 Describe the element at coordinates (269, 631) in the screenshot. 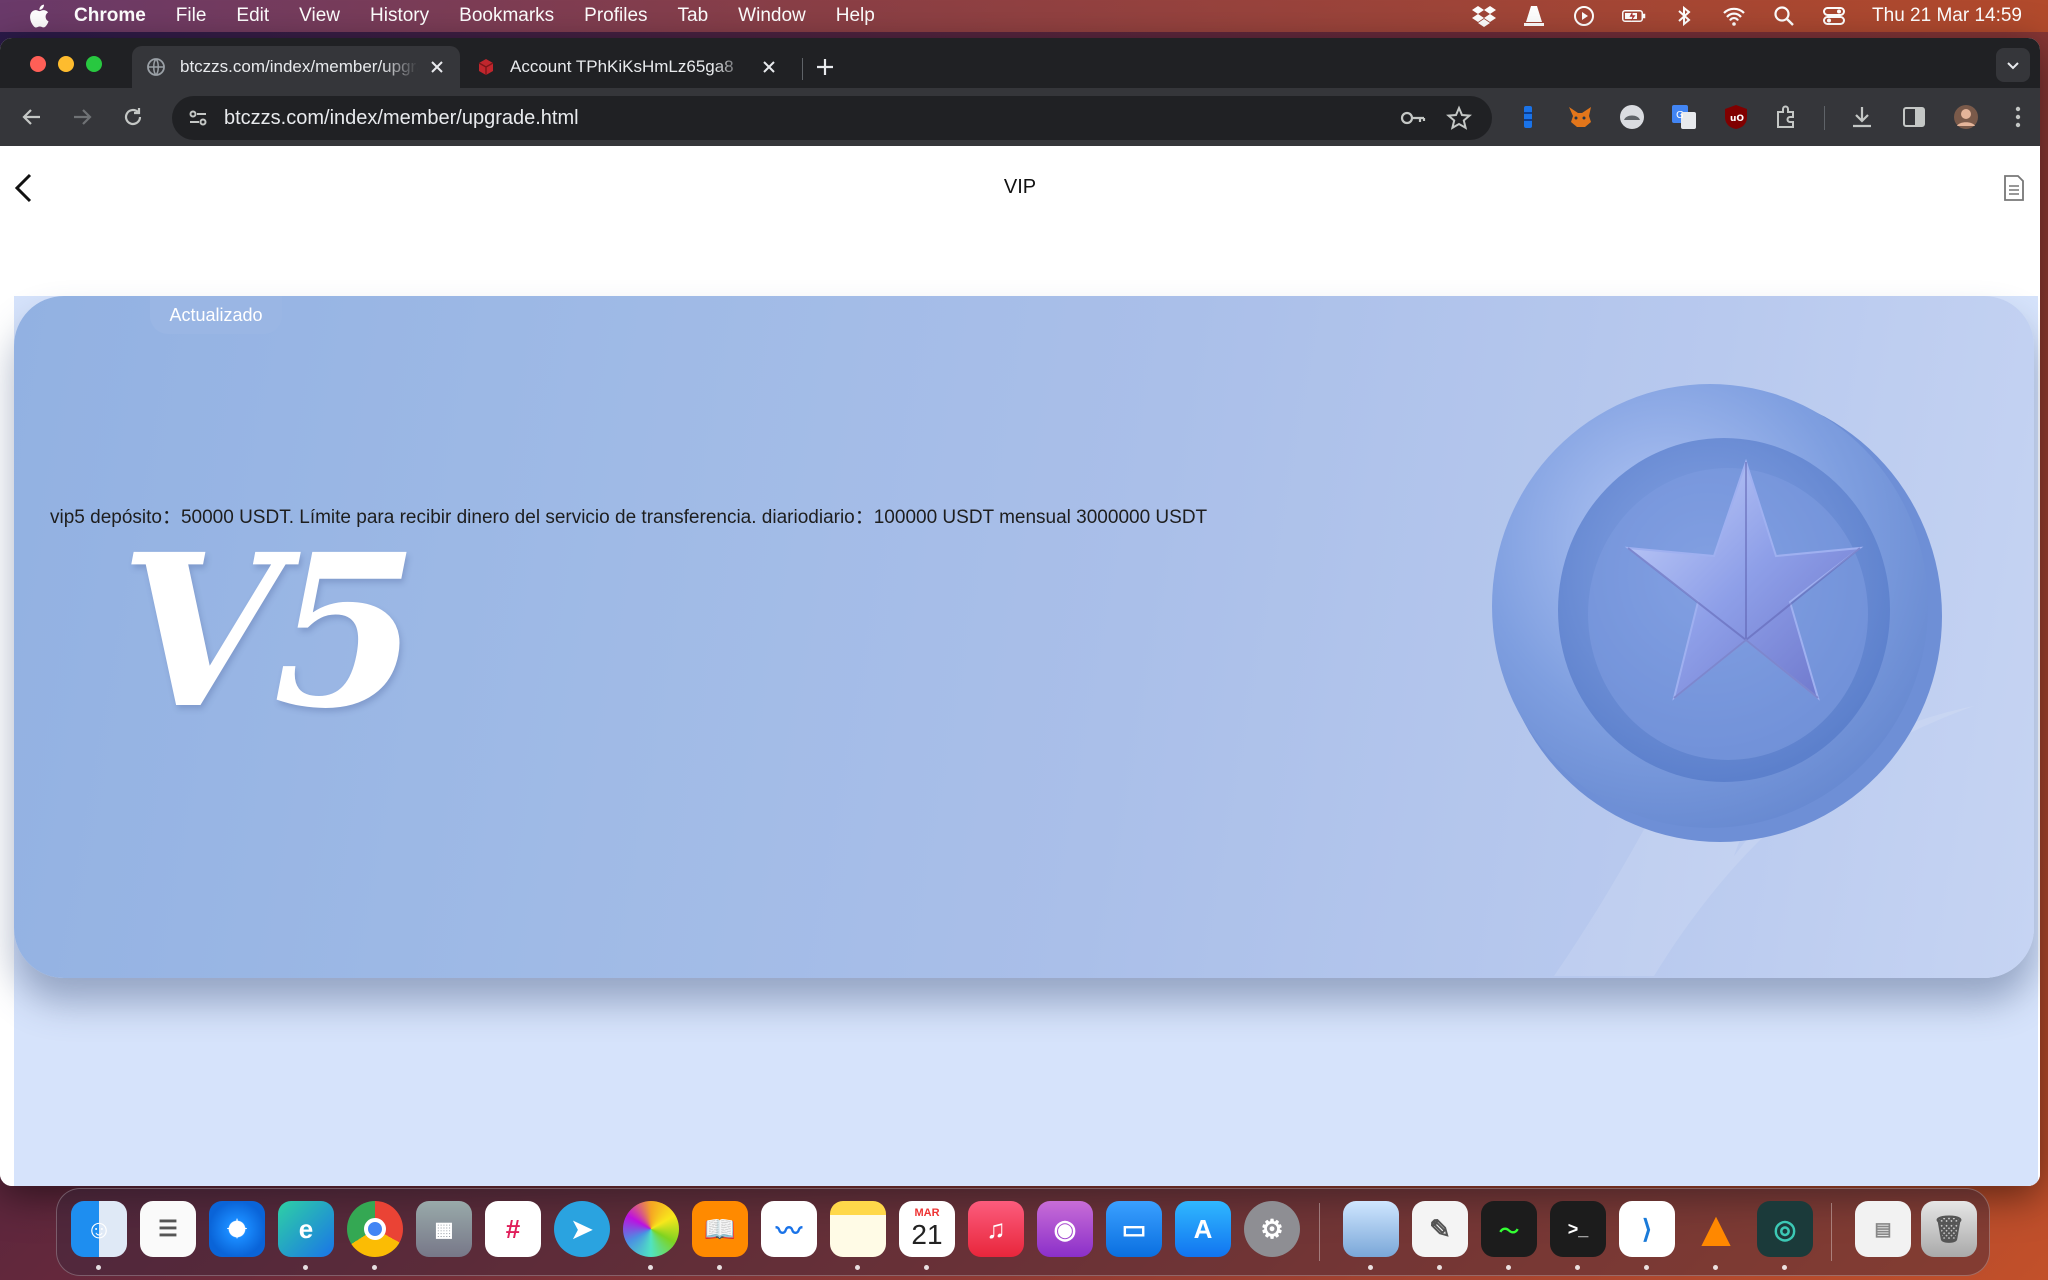

I see `vip-level-mark: V5` at that location.